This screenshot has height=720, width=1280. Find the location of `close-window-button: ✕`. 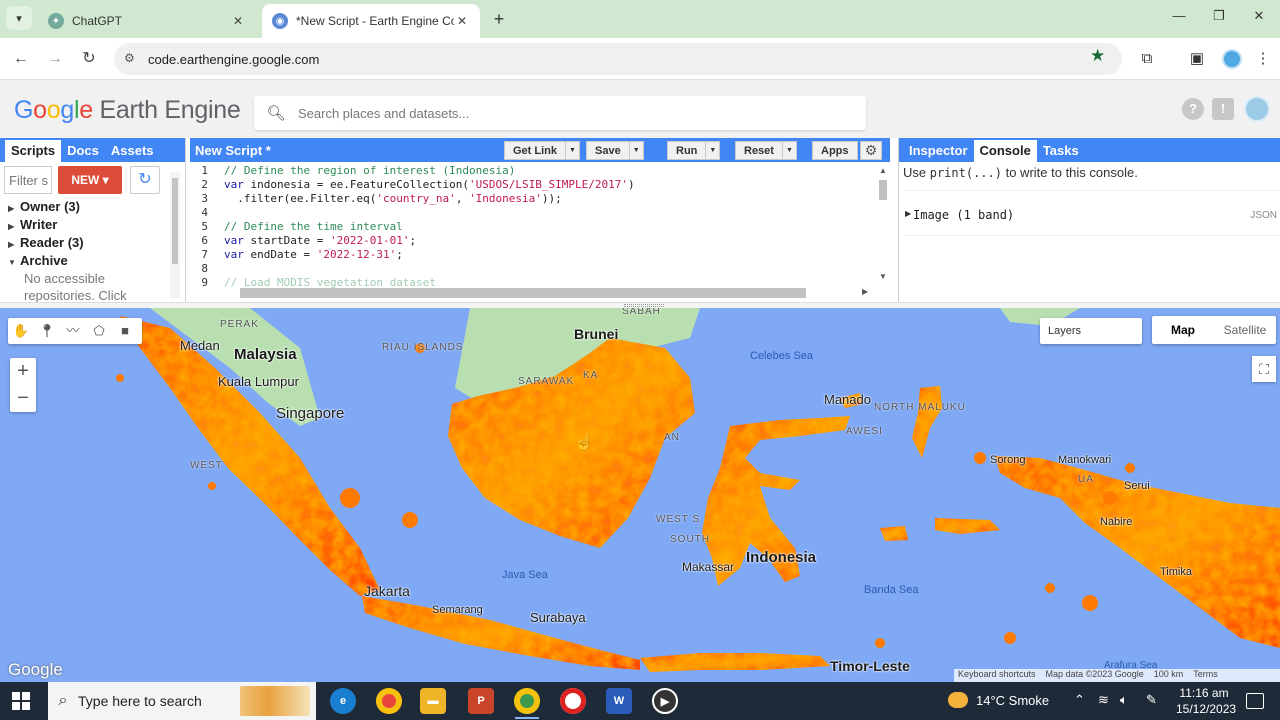

close-window-button: ✕ is located at coordinates (1259, 19).